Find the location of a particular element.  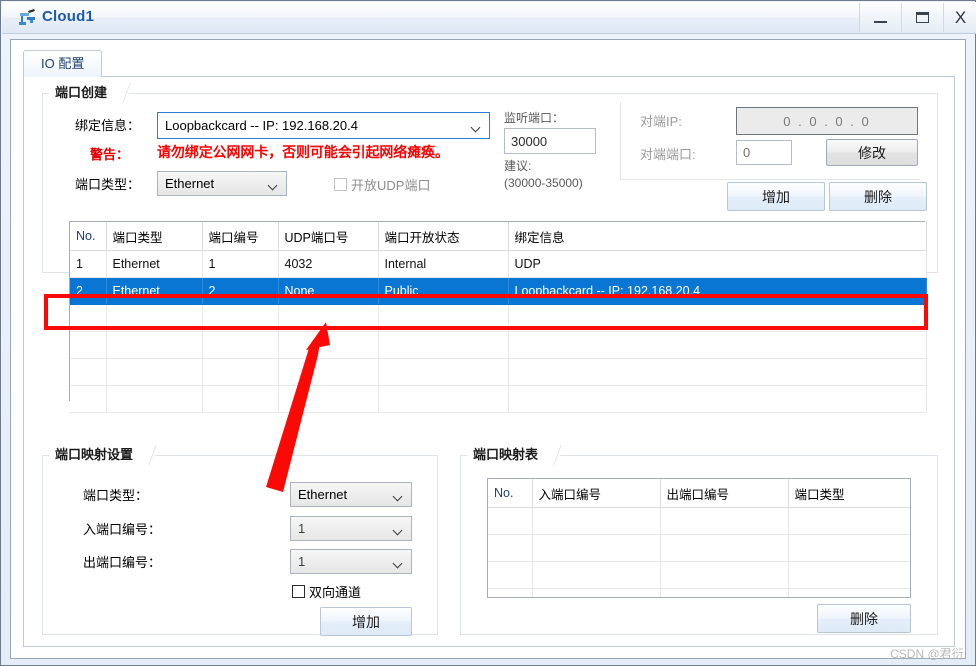

peer-ip-label: 对端IP: is located at coordinates (661, 121).